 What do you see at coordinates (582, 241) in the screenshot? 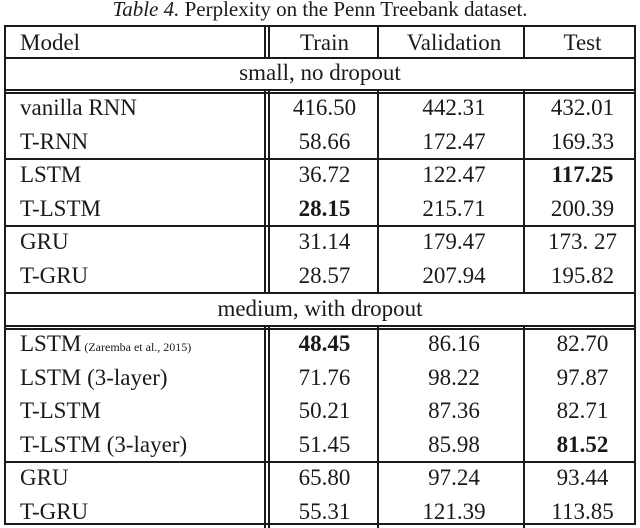
I see `table-cell-test: 173. 27` at bounding box center [582, 241].